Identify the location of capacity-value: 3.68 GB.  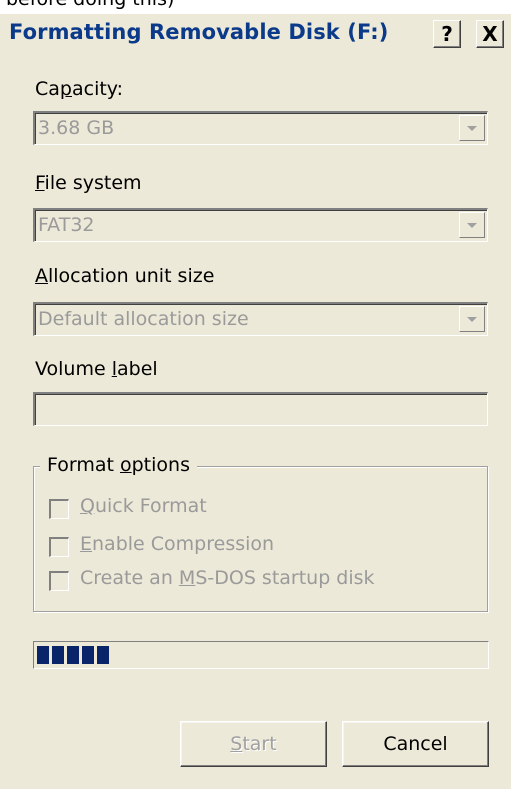
(76, 128).